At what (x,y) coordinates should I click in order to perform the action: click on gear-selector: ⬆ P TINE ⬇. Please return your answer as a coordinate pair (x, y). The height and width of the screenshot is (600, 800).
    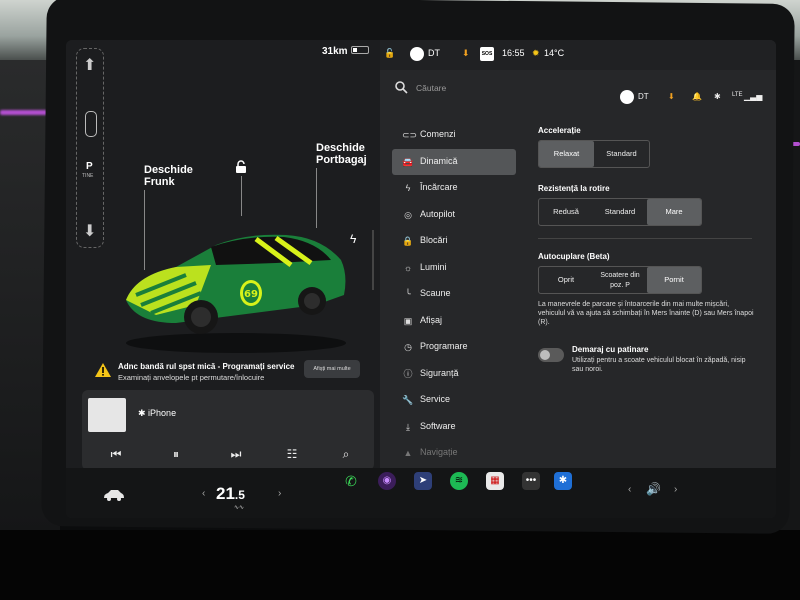
    Looking at the image, I should click on (90, 148).